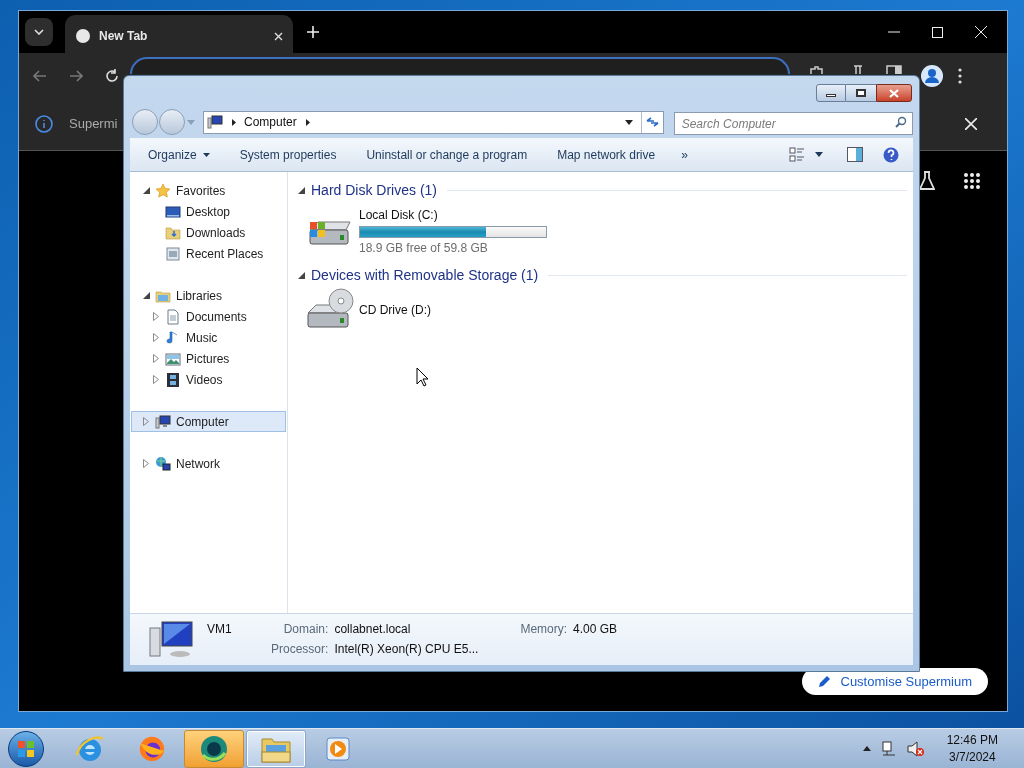 Image resolution: width=1024 pixels, height=768 pixels. What do you see at coordinates (894, 681) in the screenshot?
I see `customise-button: Customise Supermium` at bounding box center [894, 681].